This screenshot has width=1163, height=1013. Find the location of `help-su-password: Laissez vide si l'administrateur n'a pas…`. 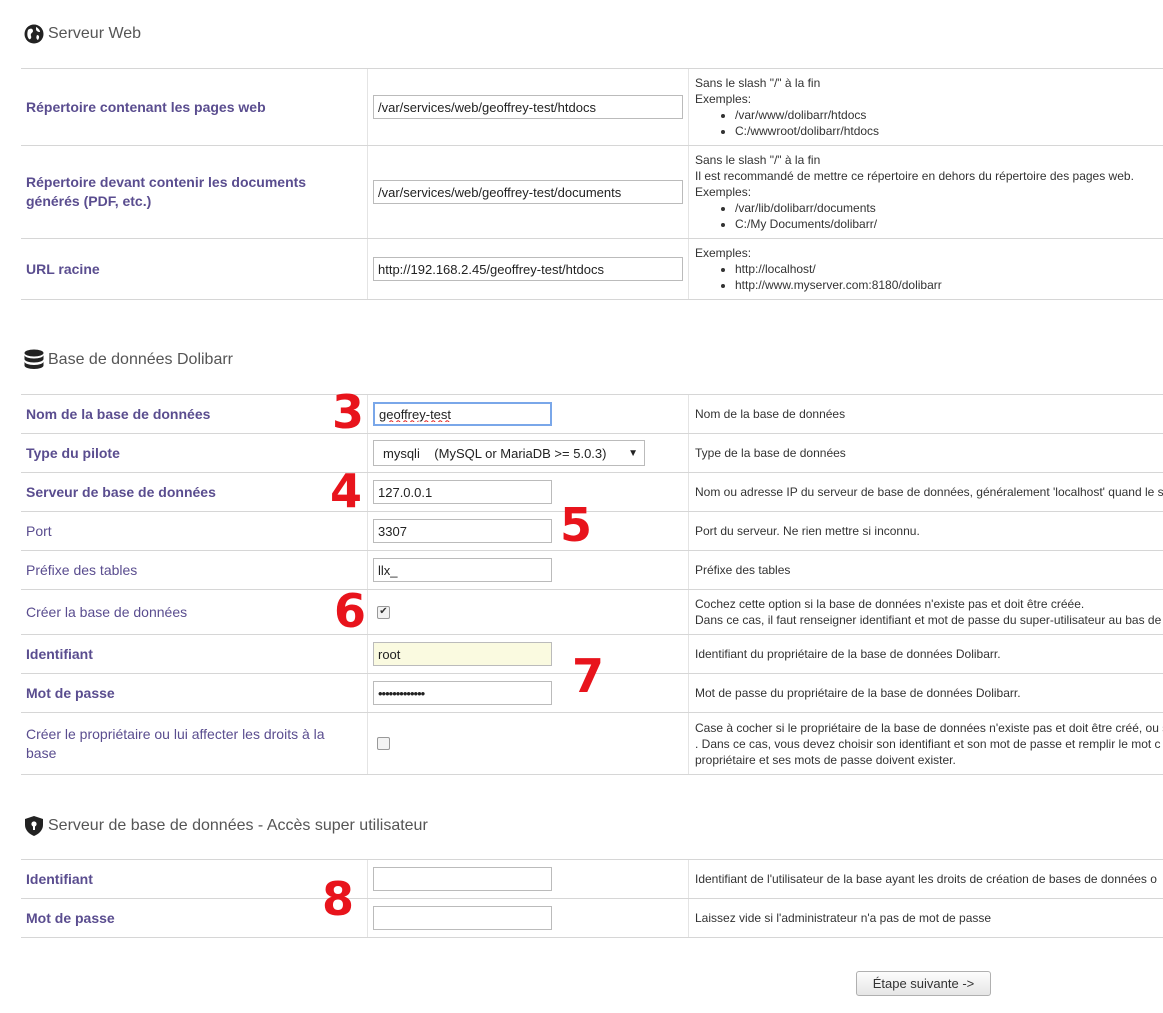

help-su-password: Laissez vide si l'administrateur n'a pas… is located at coordinates (843, 918).